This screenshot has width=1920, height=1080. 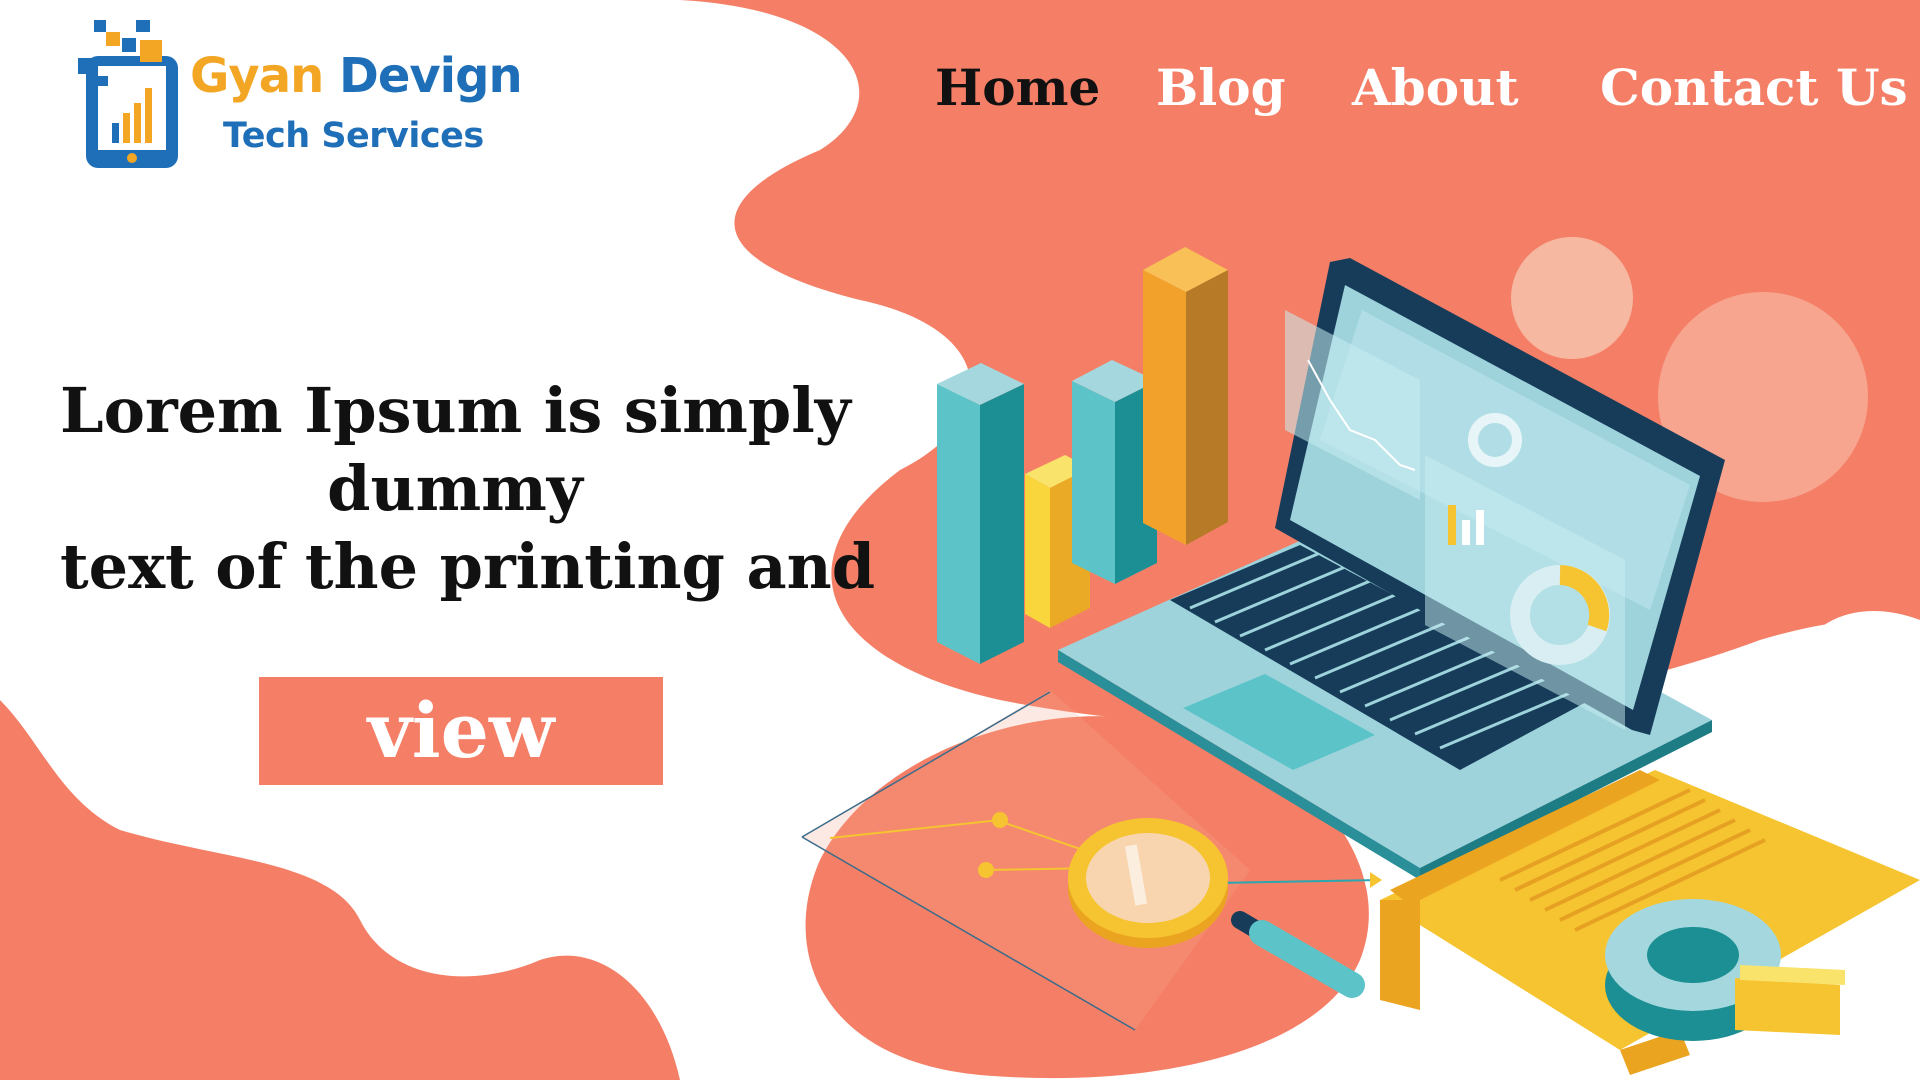 What do you see at coordinates (1435, 87) in the screenshot?
I see `nav-item-about: About` at bounding box center [1435, 87].